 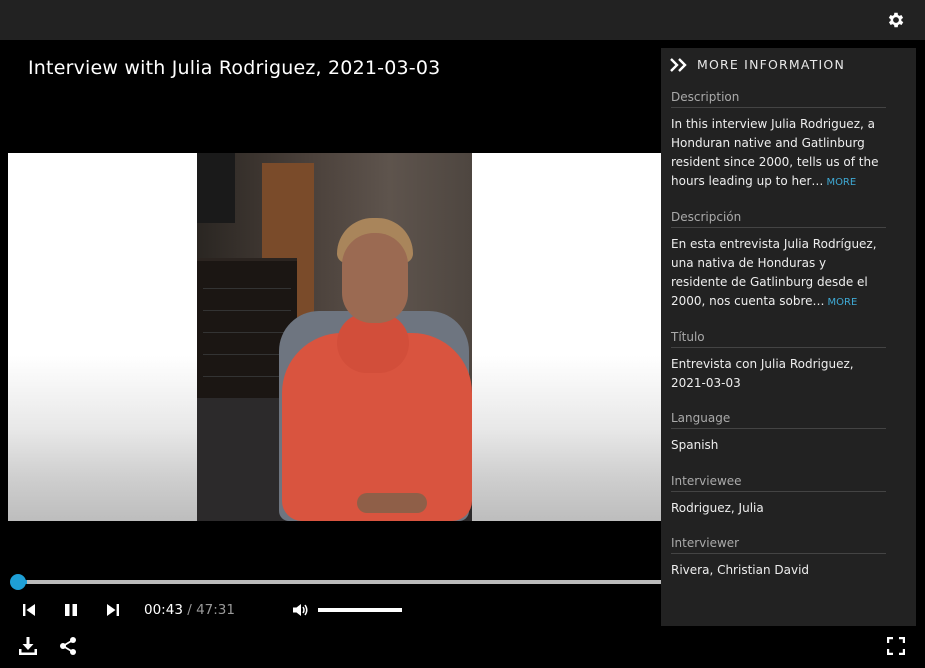 I want to click on section-label: Description, so click(x=778, y=99).